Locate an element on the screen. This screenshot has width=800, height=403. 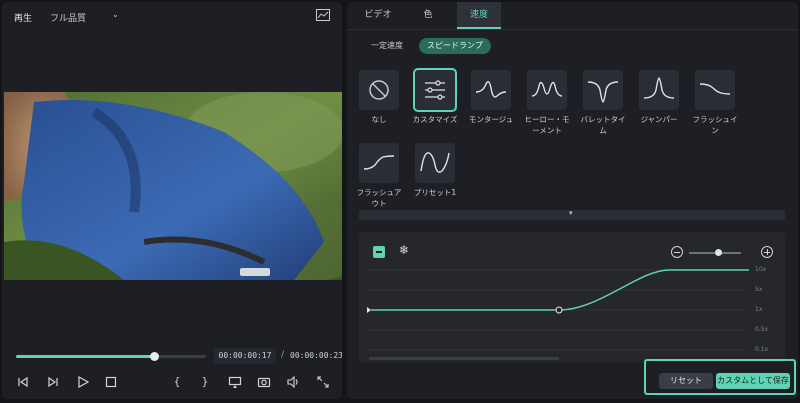
jumper-curve-icon is located at coordinates (659, 90).